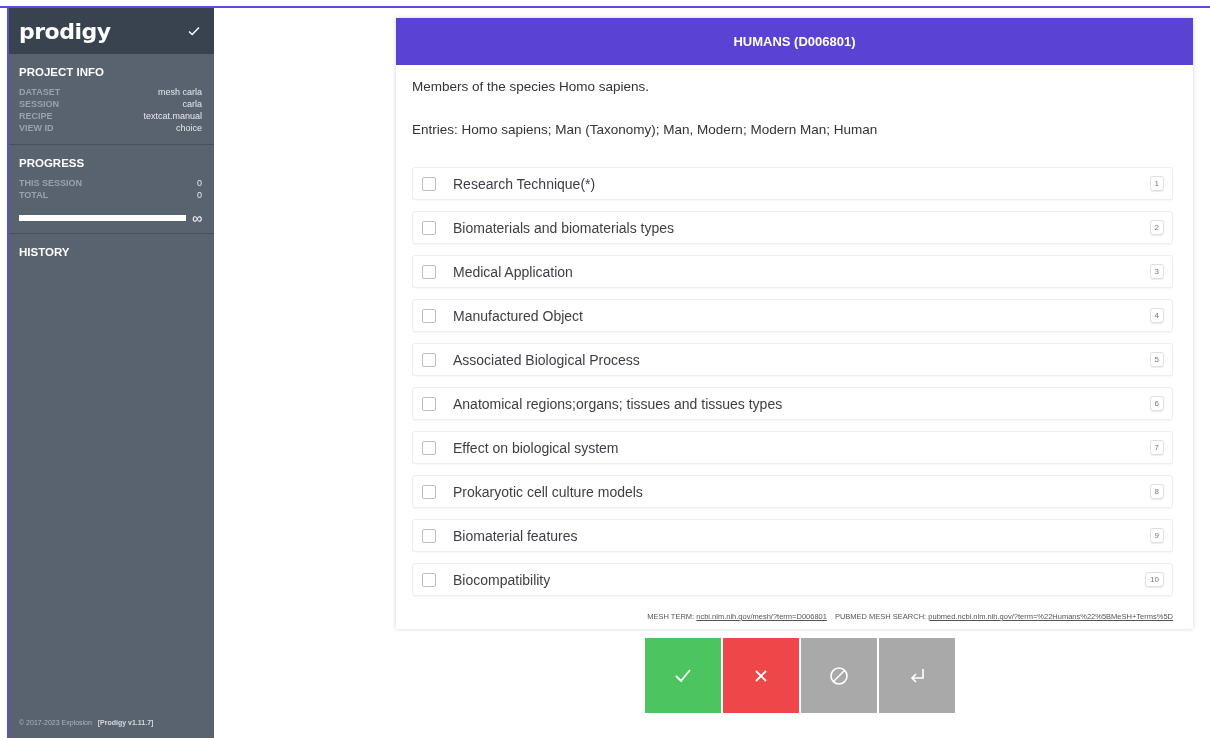 The height and width of the screenshot is (738, 1210). Describe the element at coordinates (531, 86) in the screenshot. I see `description-text: Members of the species Homo sapiens.` at that location.